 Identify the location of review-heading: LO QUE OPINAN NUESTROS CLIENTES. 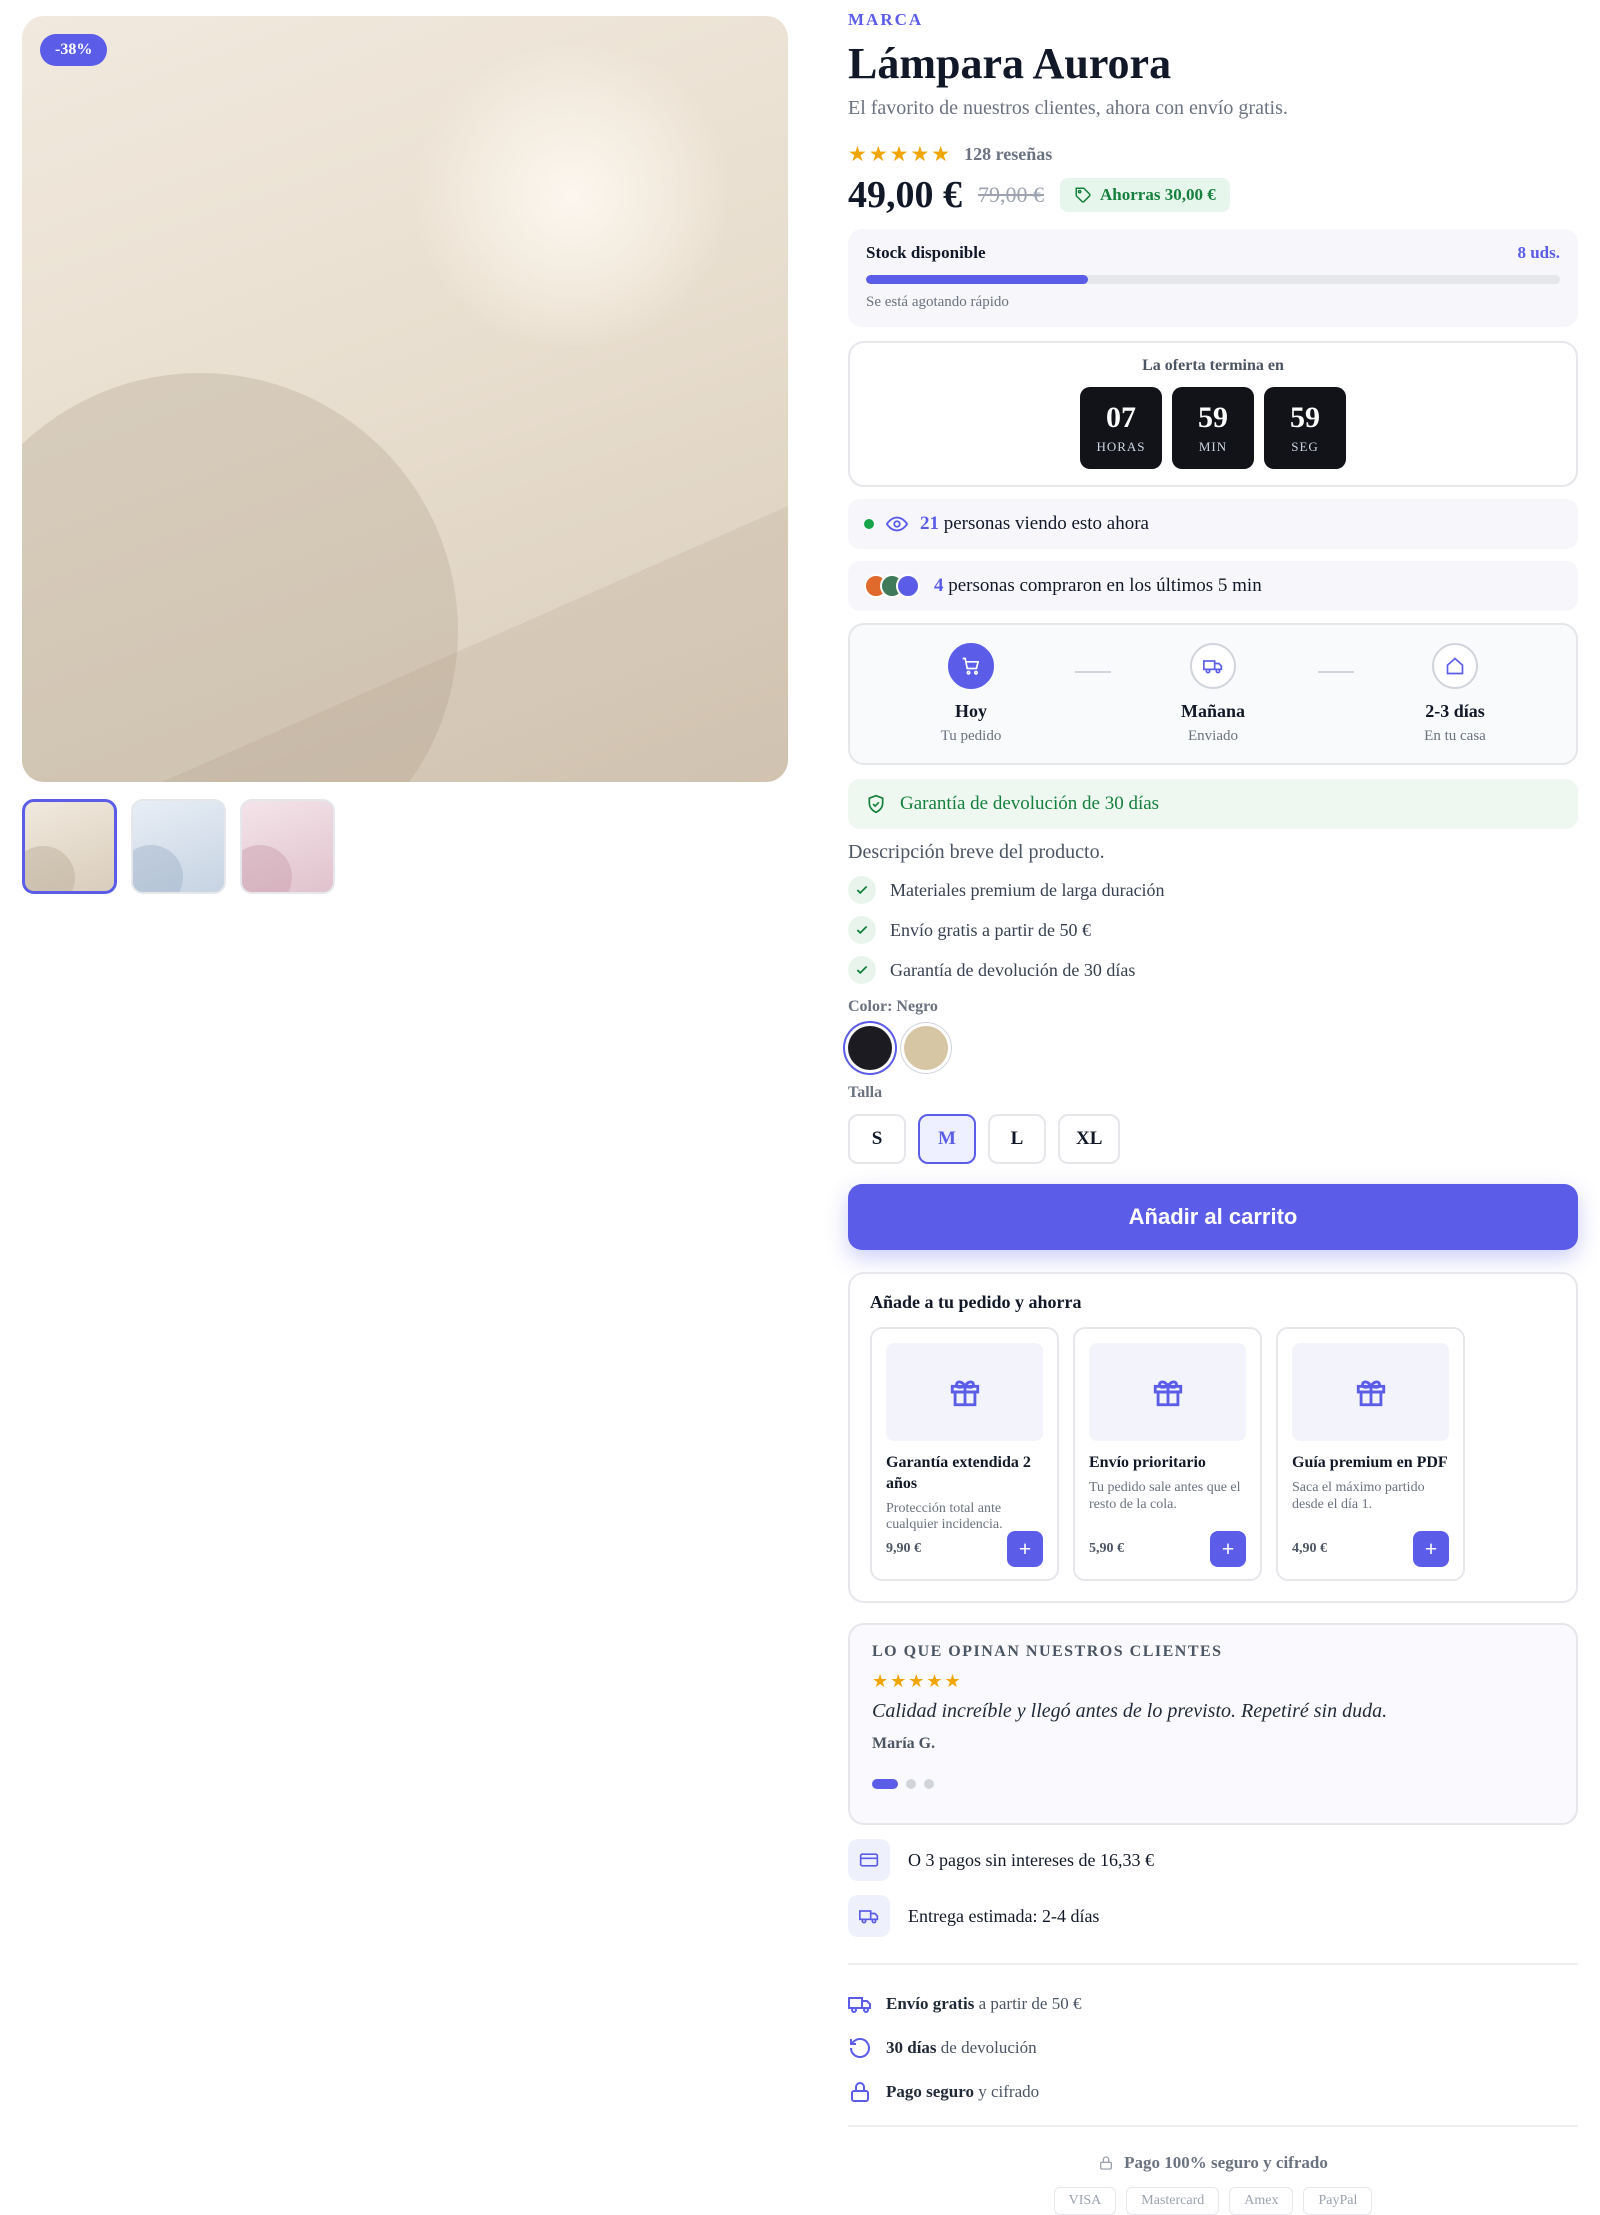
(1047, 1651).